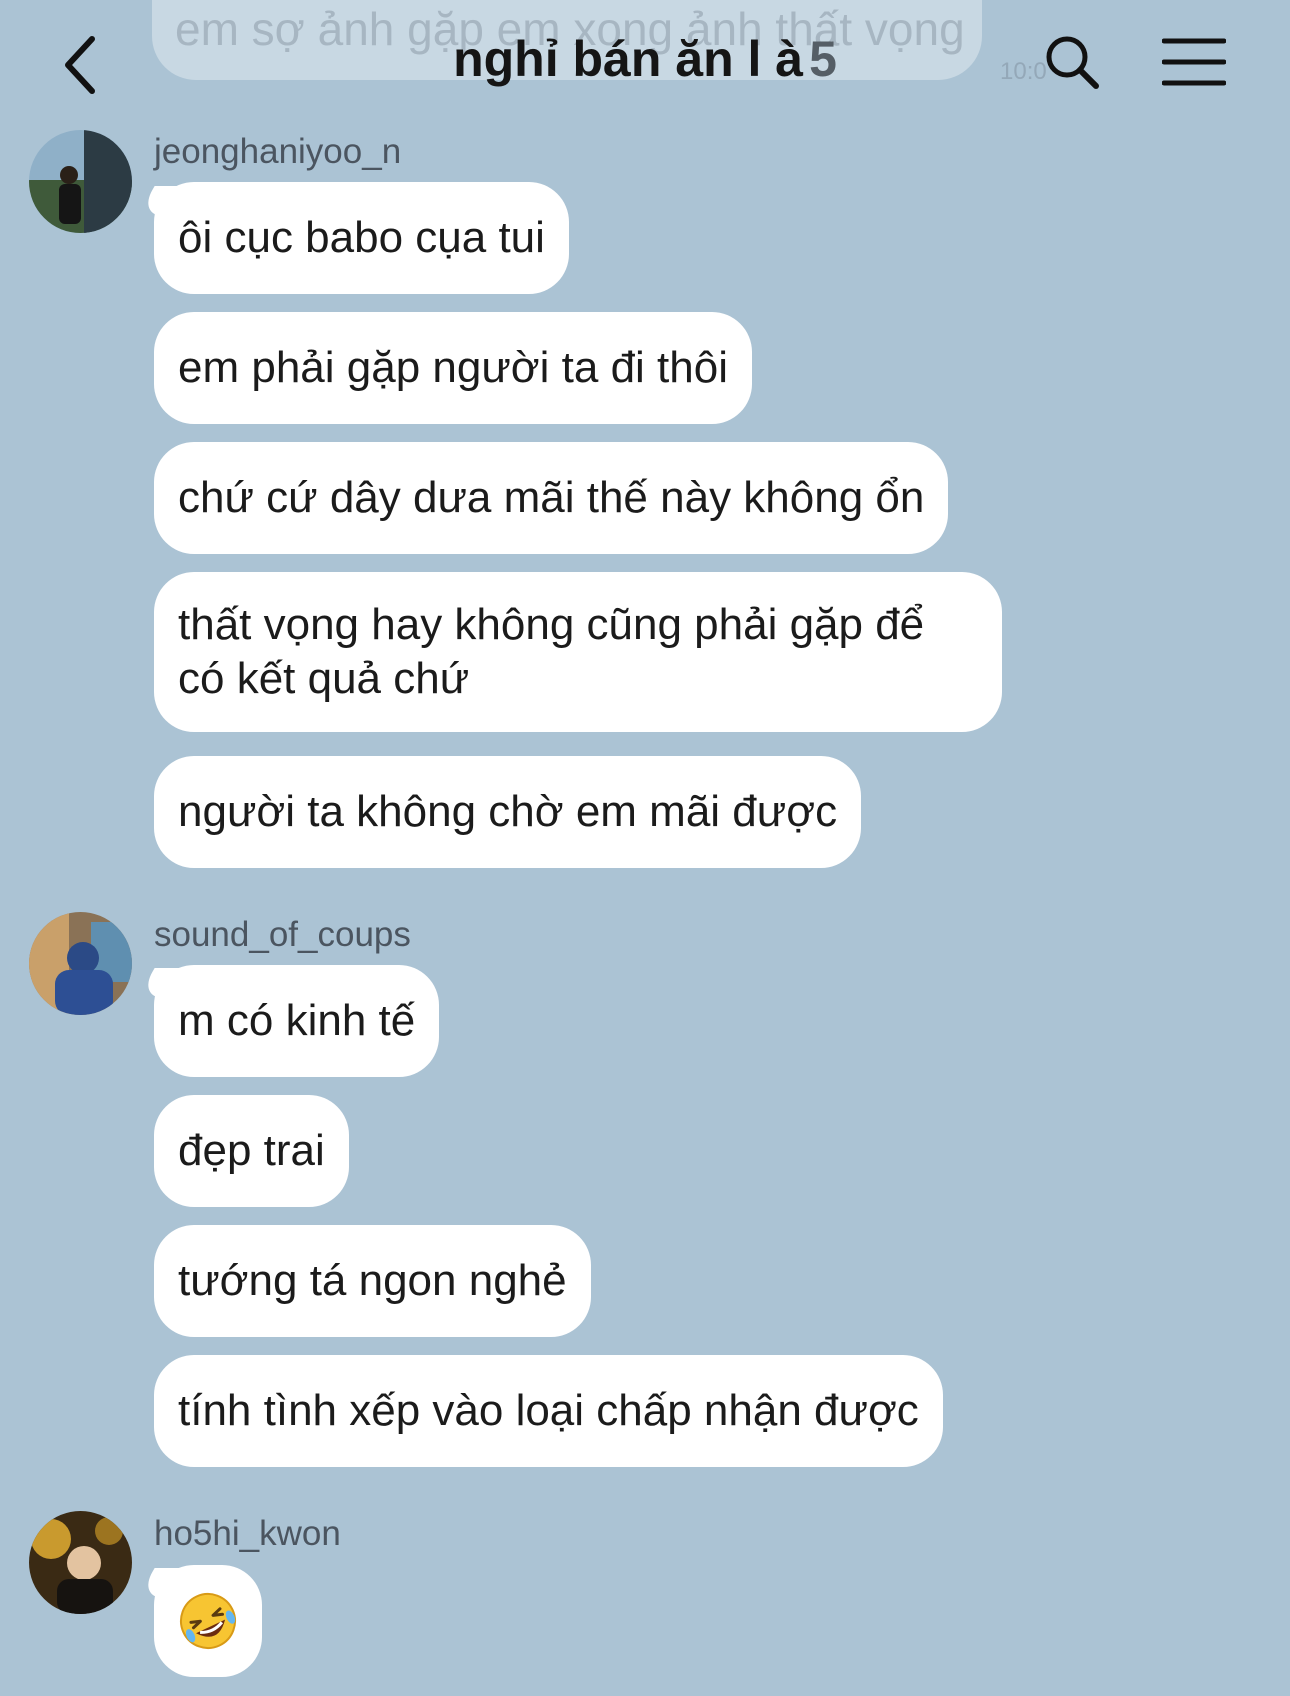  I want to click on search-button, so click(1072, 62).